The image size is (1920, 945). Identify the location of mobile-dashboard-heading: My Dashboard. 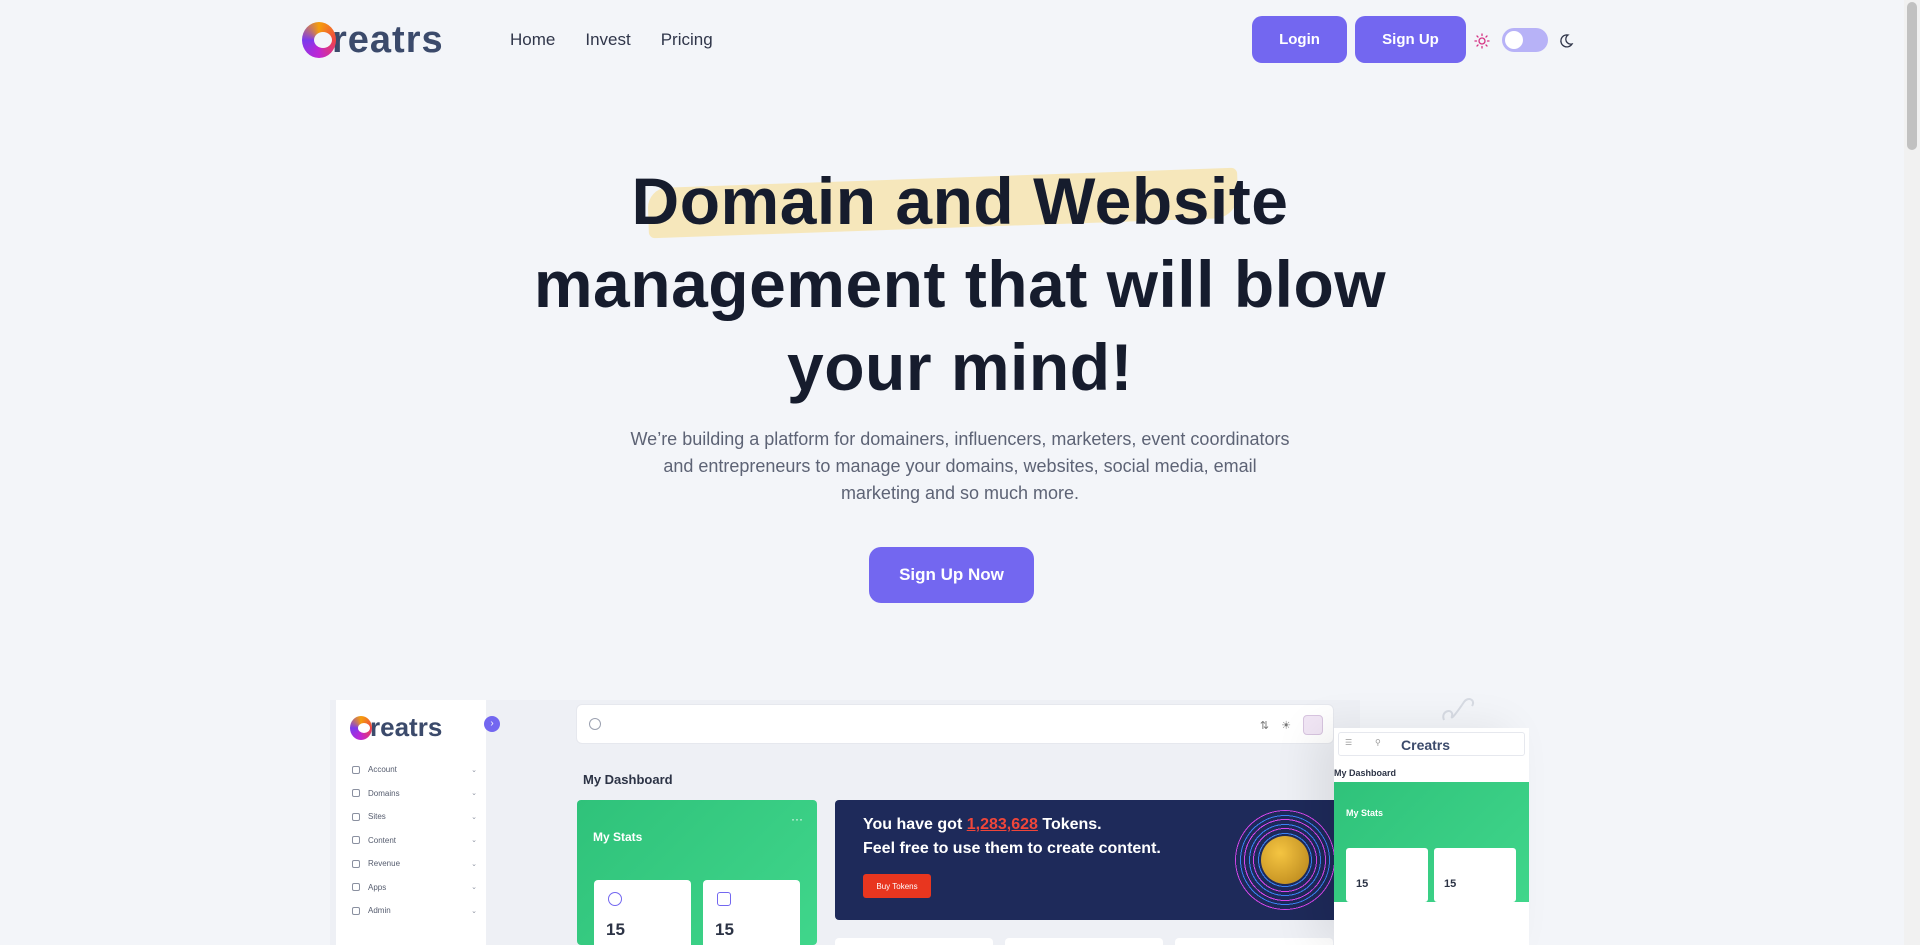
(1365, 773).